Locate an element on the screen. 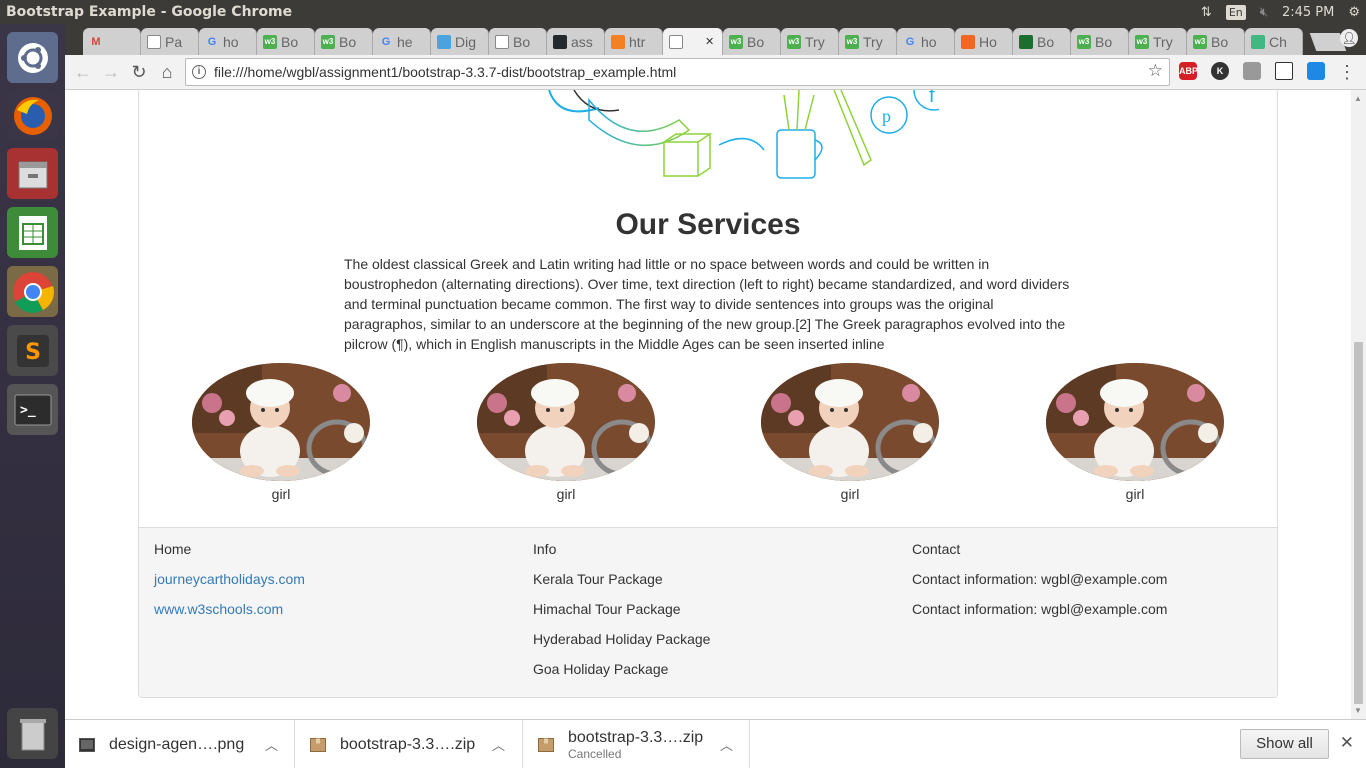 This screenshot has height=768, width=1366. tab: htr is located at coordinates (634, 41).